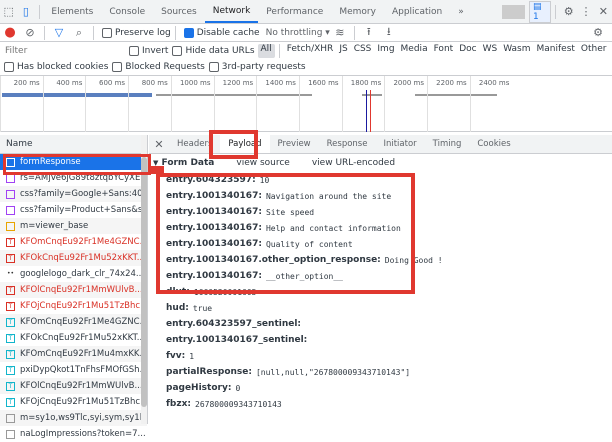 This screenshot has width=612, height=442. What do you see at coordinates (72, 11) in the screenshot?
I see `tab-elements: Elements` at bounding box center [72, 11].